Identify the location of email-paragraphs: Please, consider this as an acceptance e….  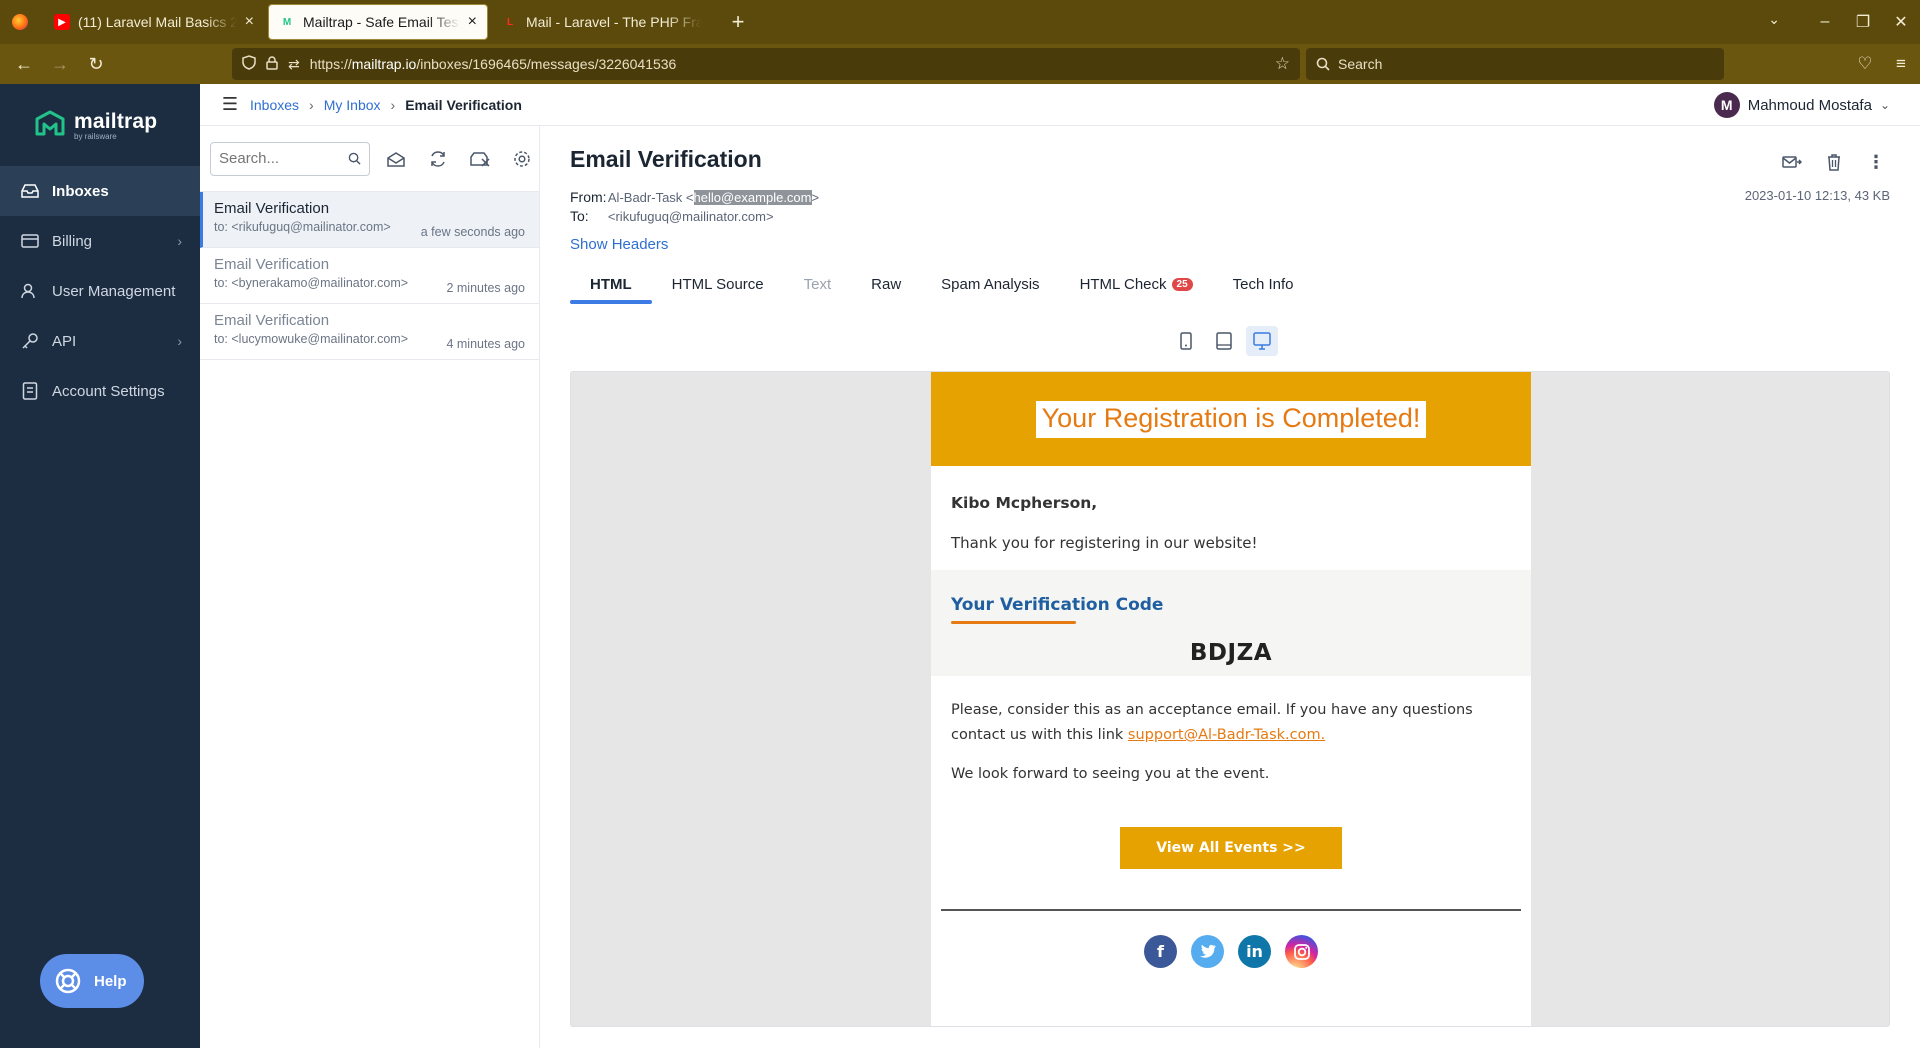
(1231, 731).